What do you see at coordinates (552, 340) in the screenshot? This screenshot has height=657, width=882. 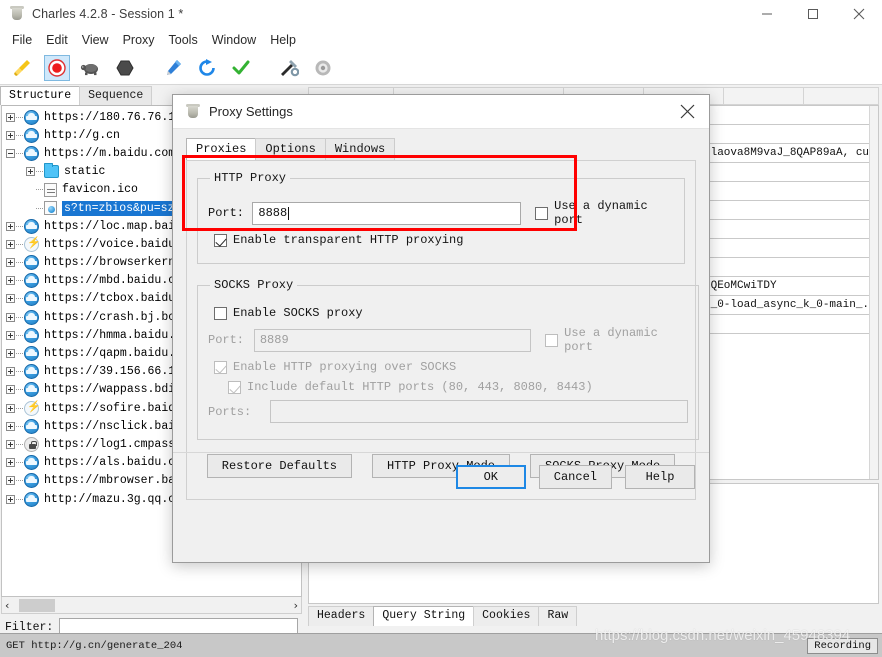 I see `socks-dynamic-port-checkbox` at bounding box center [552, 340].